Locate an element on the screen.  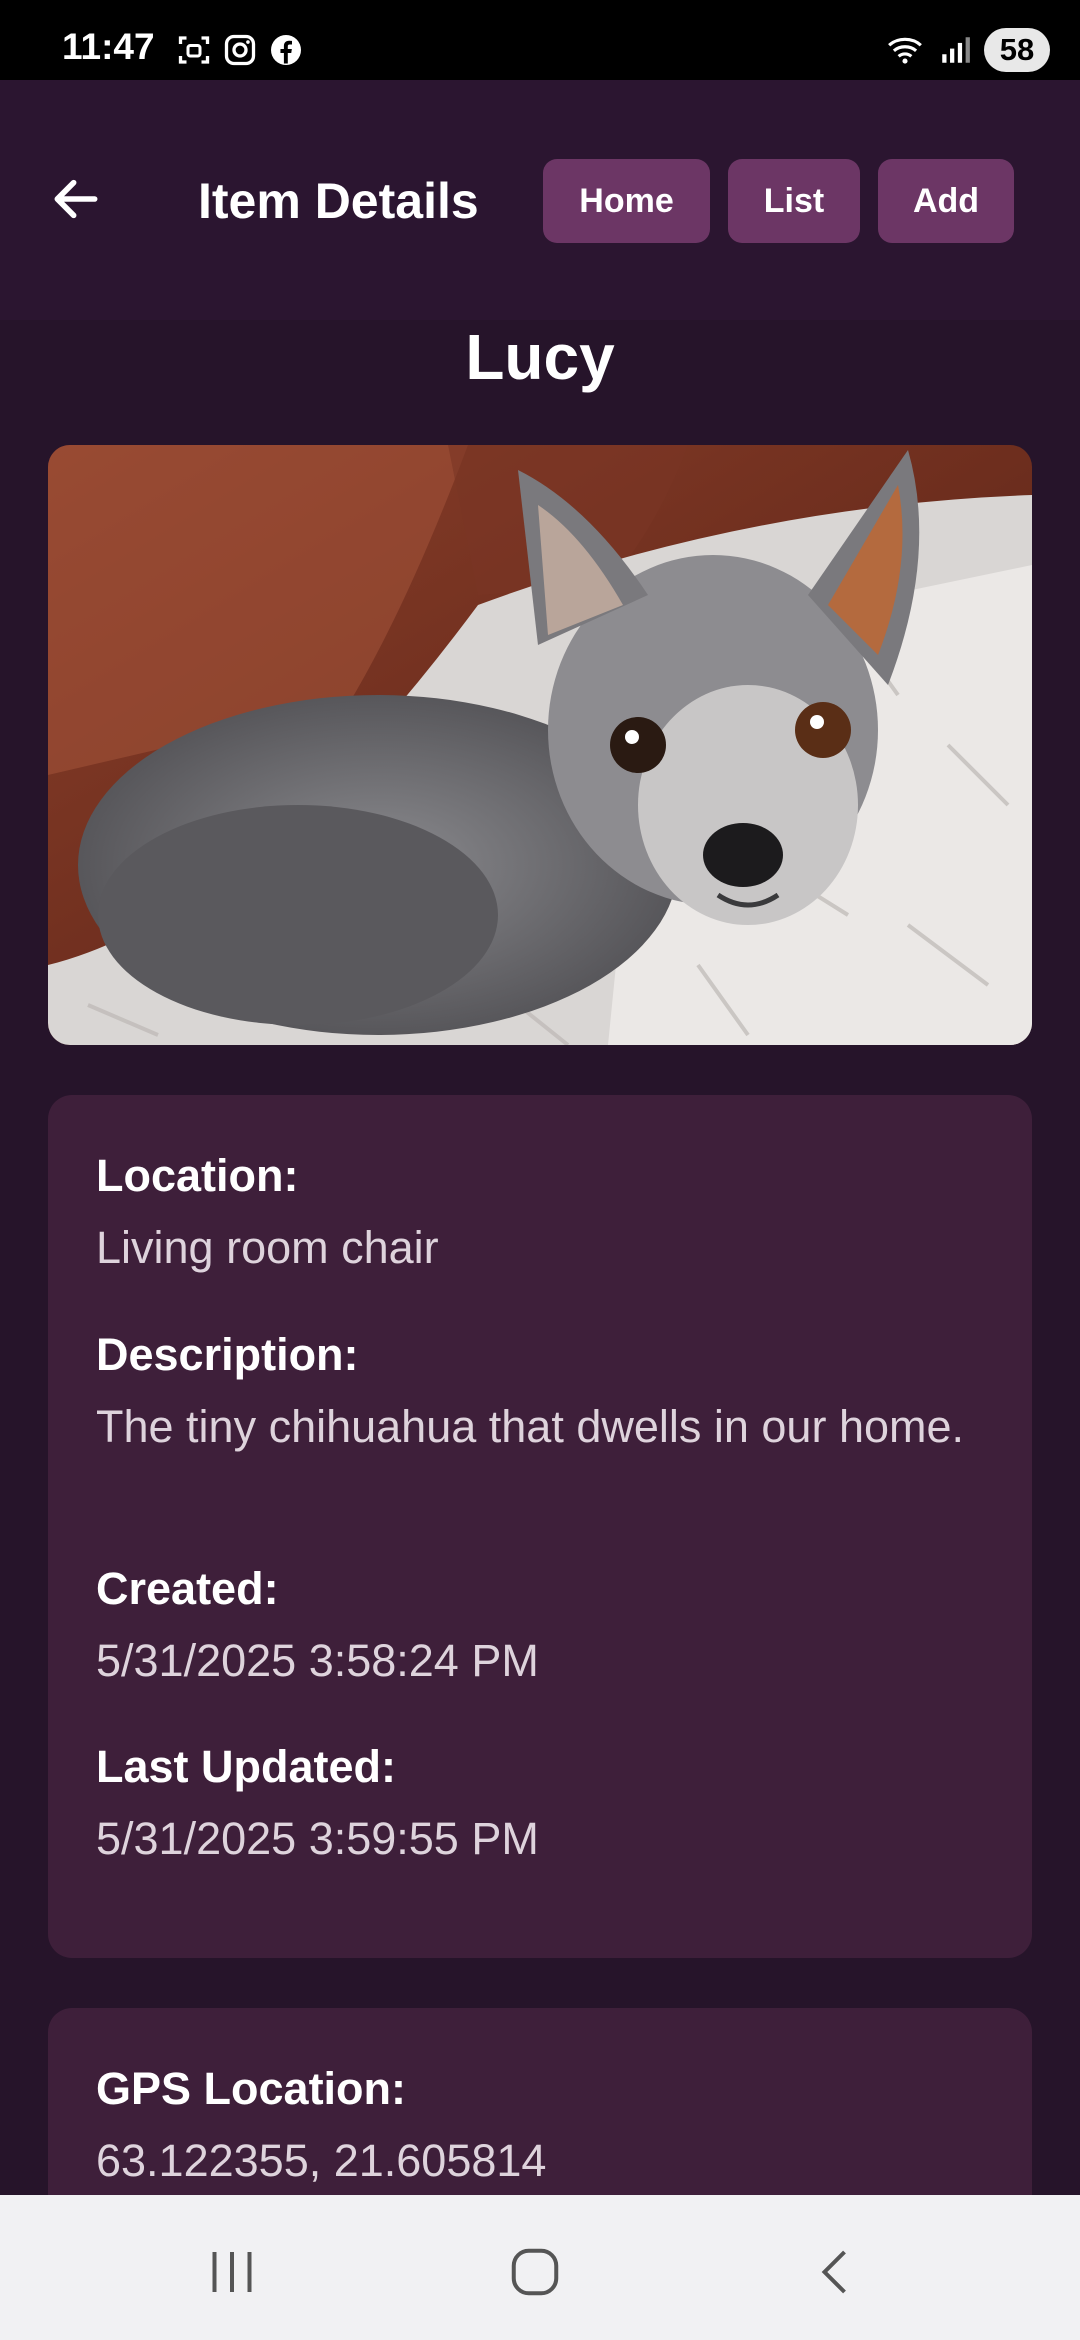
created-label: Created: is located at coordinates (187, 1588).